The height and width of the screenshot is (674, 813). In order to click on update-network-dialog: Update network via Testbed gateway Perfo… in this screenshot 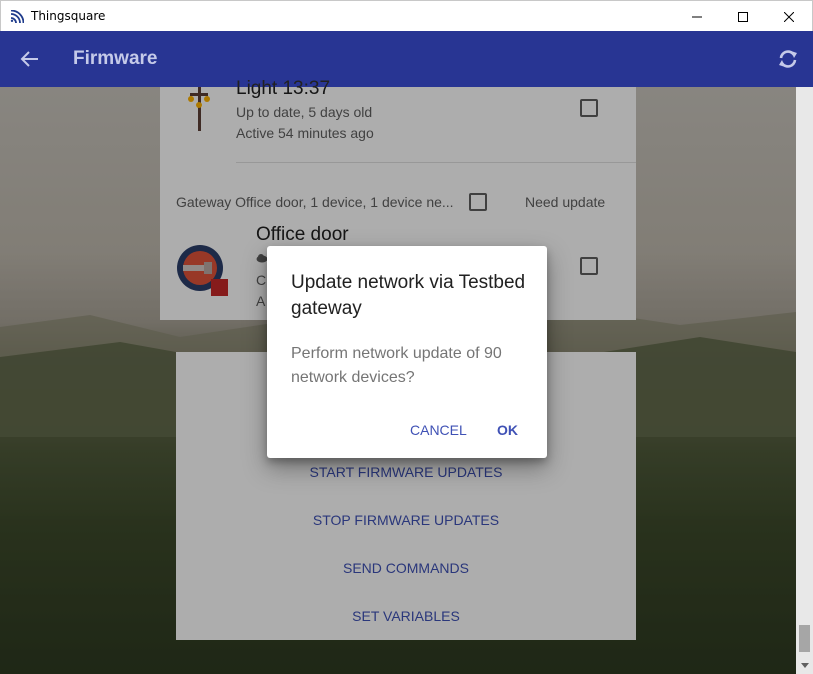, I will do `click(407, 352)`.